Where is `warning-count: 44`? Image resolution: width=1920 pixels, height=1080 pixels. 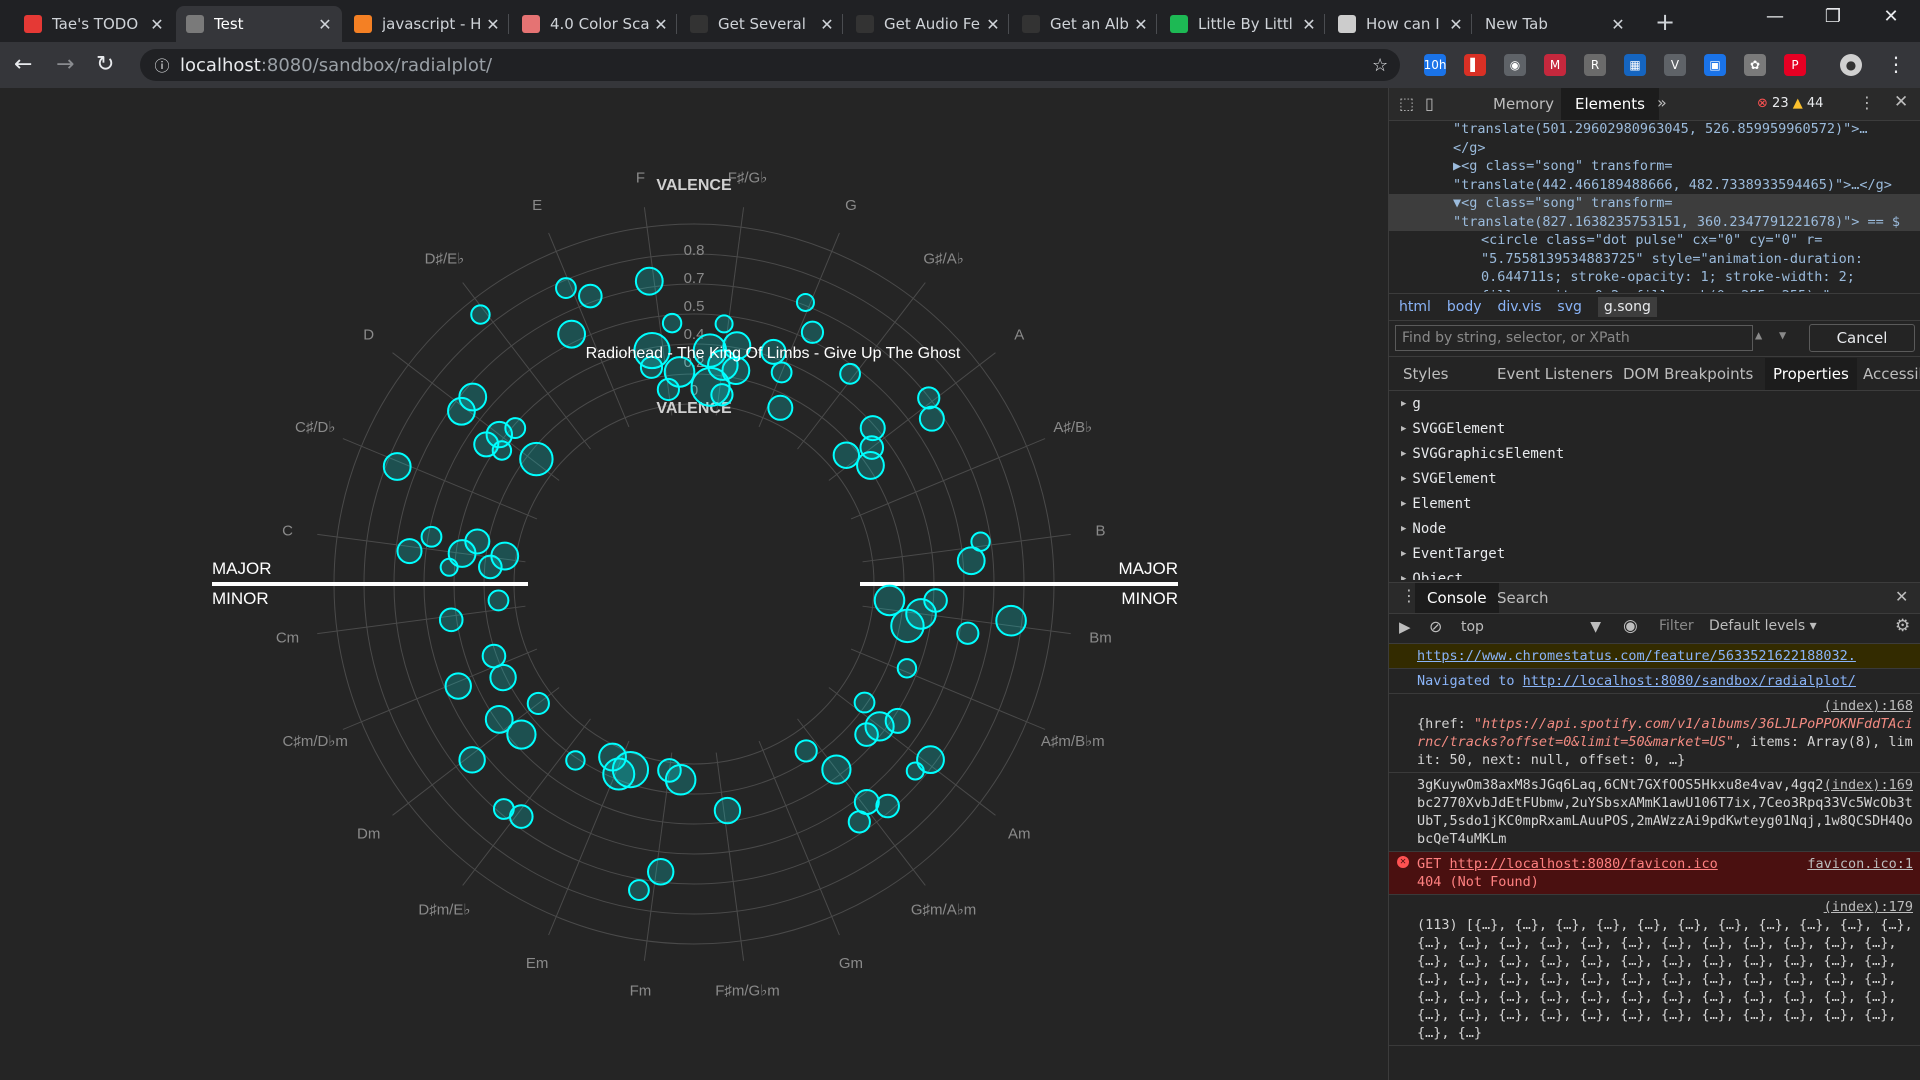 warning-count: 44 is located at coordinates (1815, 103).